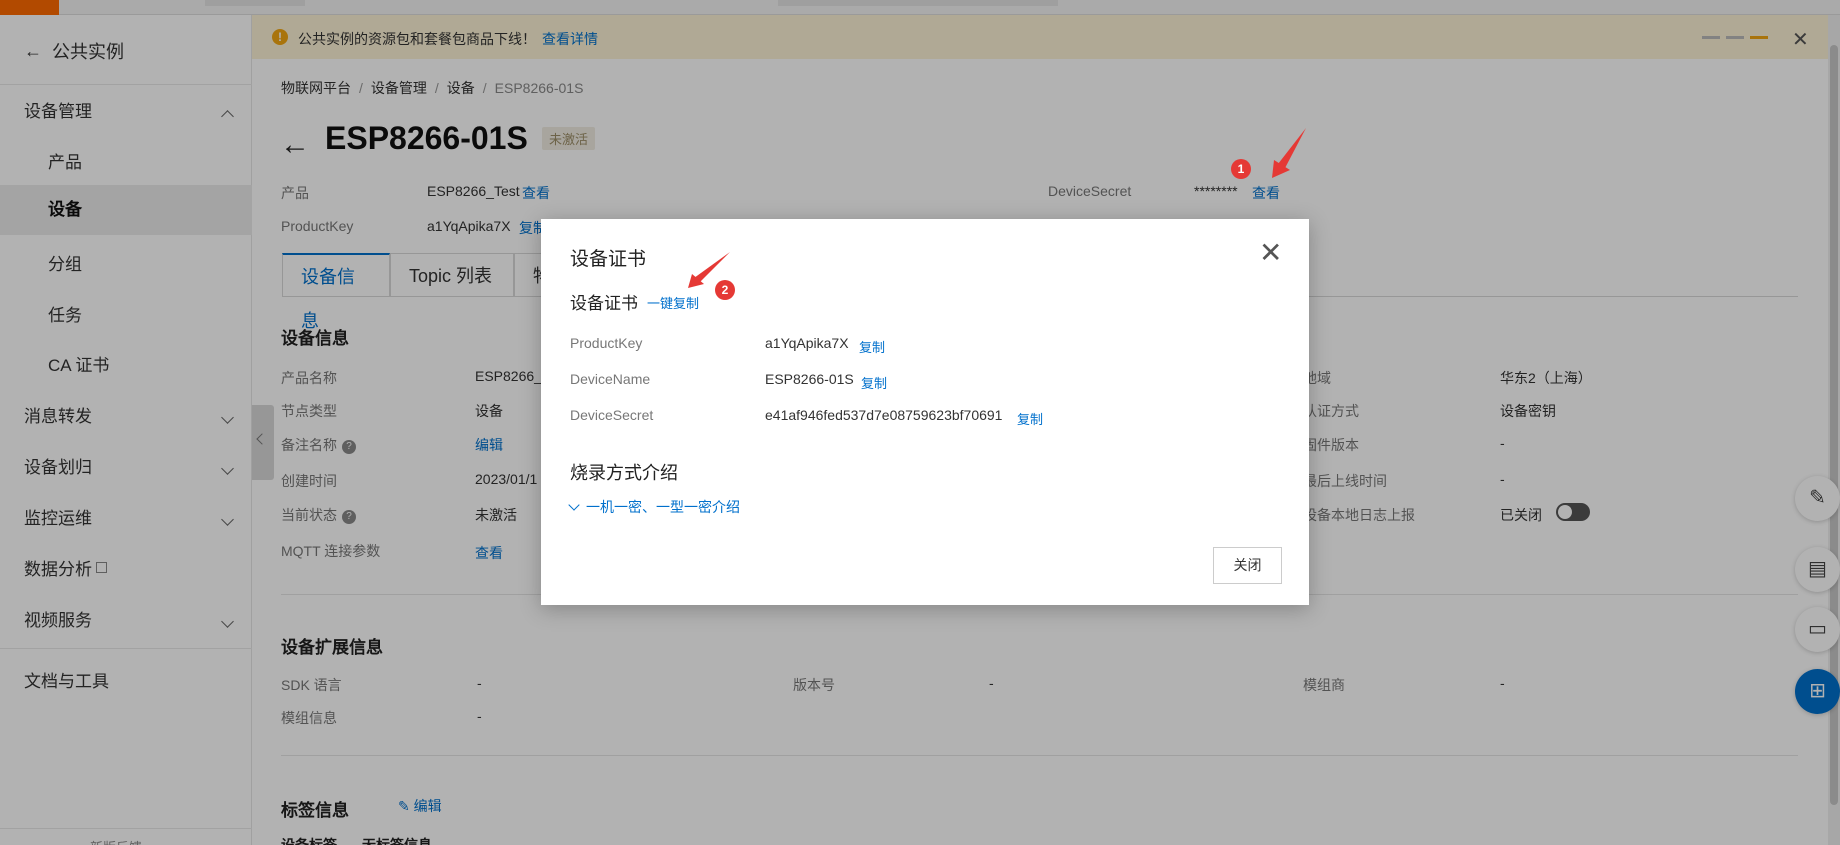 Image resolution: width=1840 pixels, height=845 pixels. Describe the element at coordinates (1270, 253) in the screenshot. I see `dialog-close-icon: ✕` at that location.